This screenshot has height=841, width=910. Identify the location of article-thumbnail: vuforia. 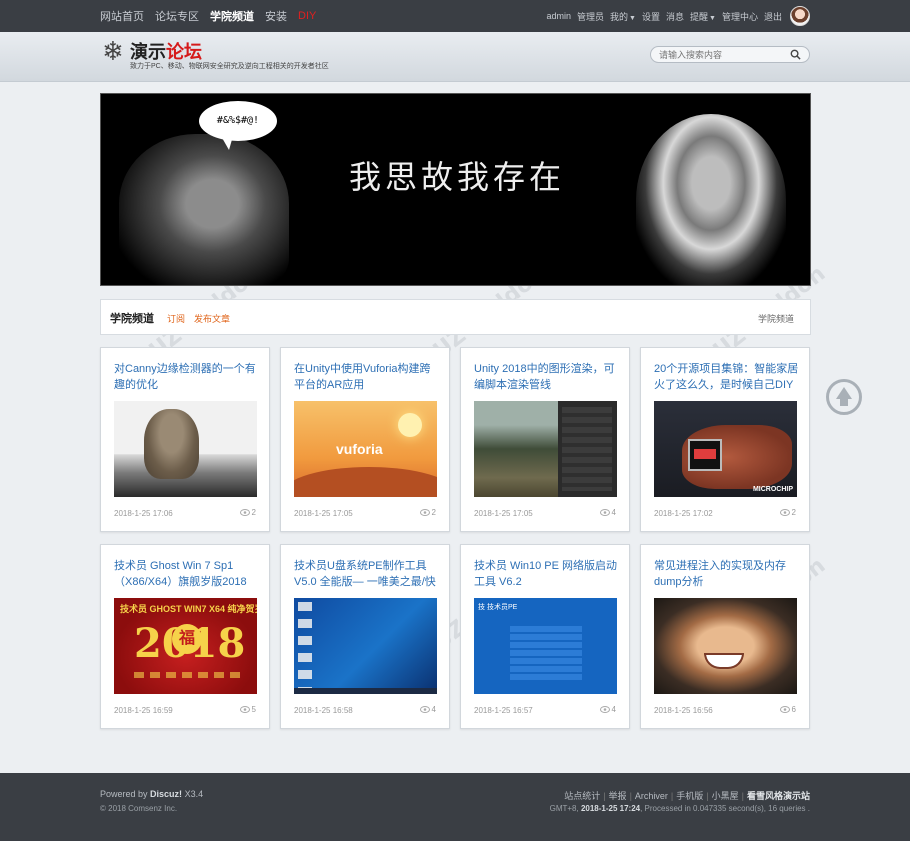
(365, 449).